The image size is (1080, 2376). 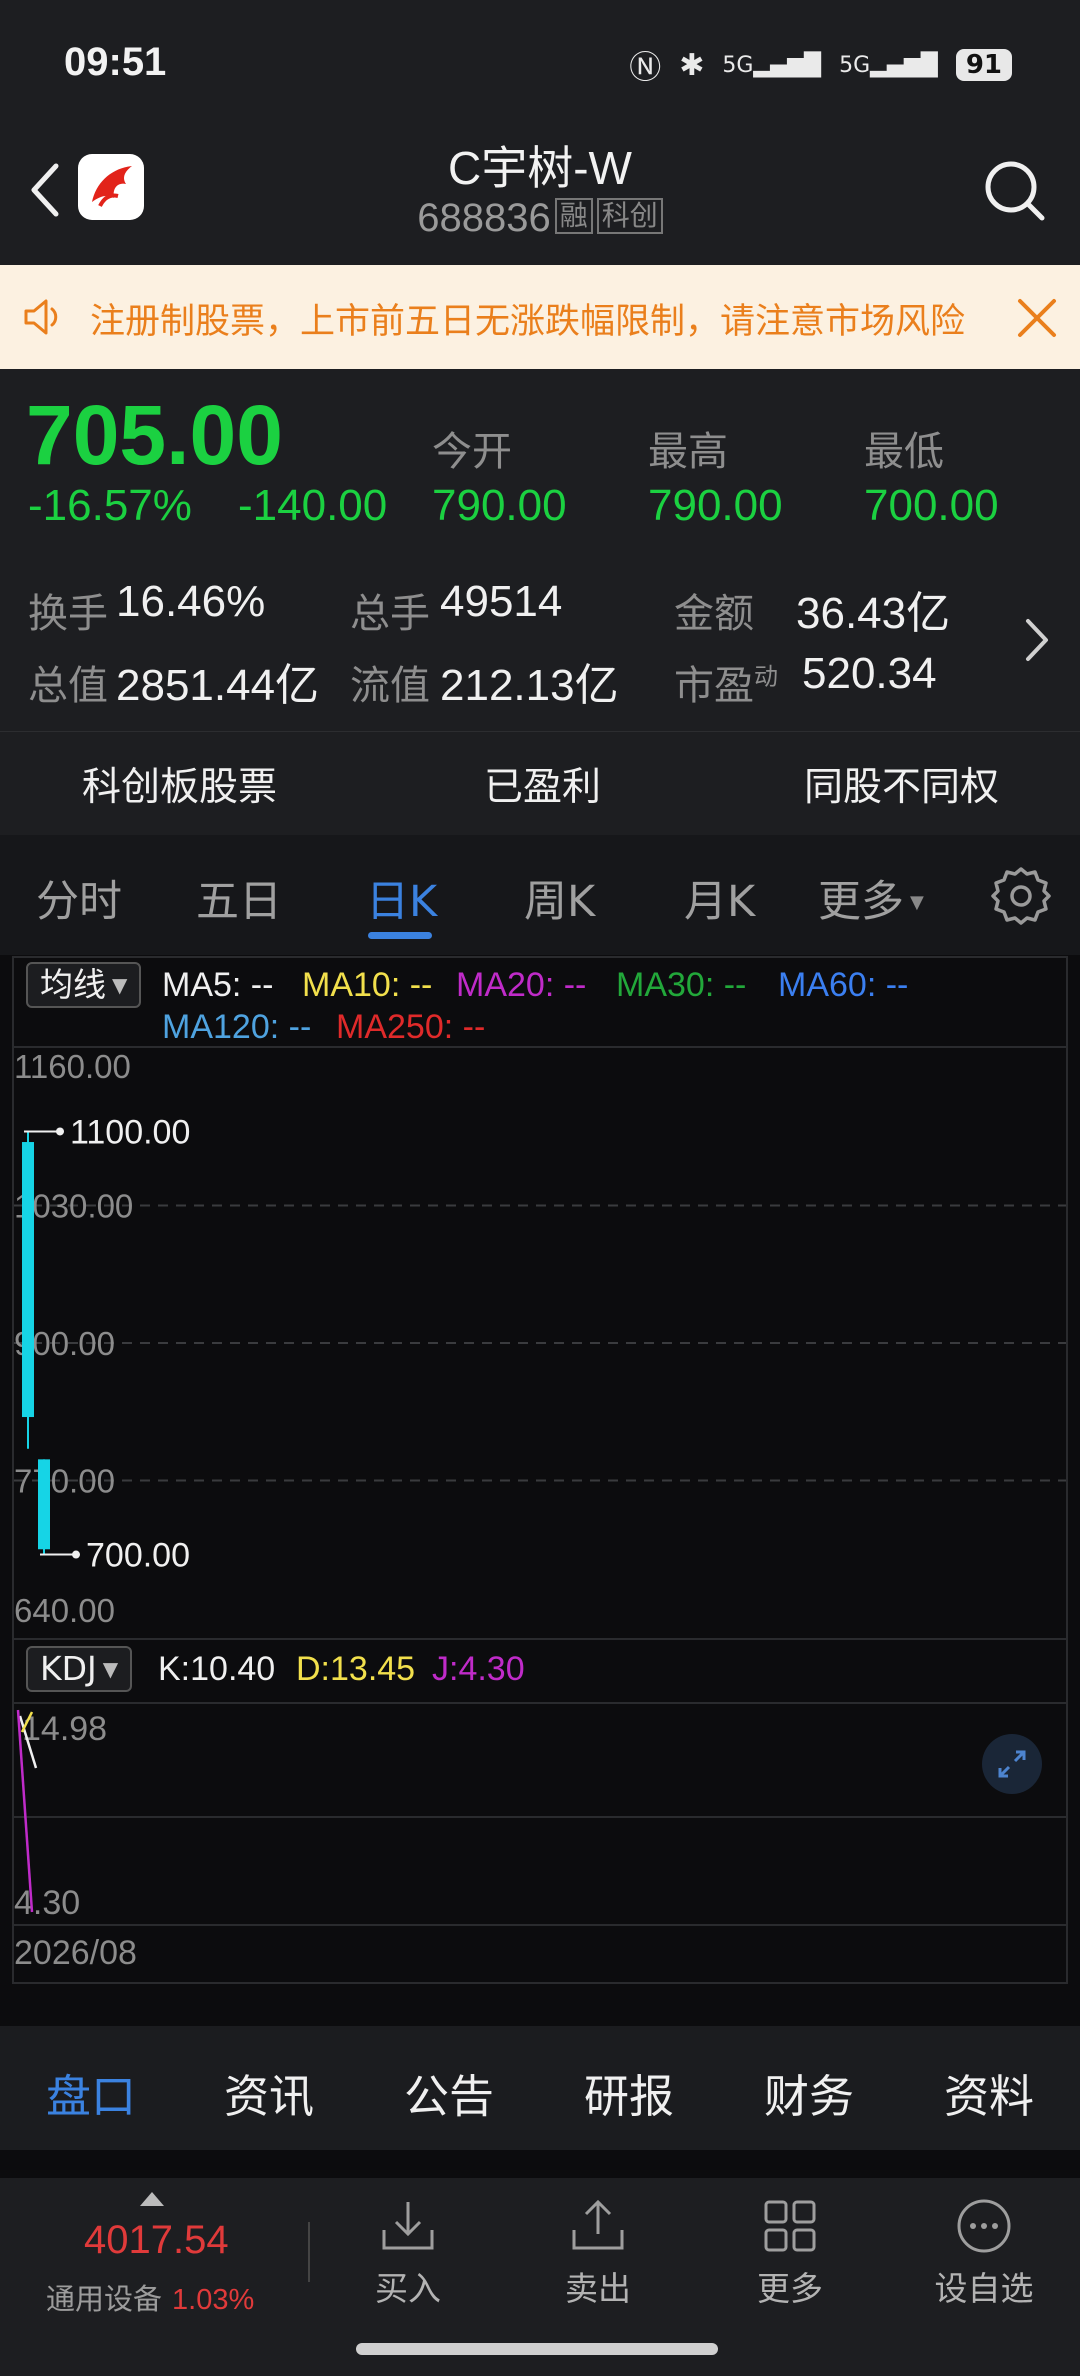 What do you see at coordinates (154, 435) in the screenshot?
I see `last-price: 705.00` at bounding box center [154, 435].